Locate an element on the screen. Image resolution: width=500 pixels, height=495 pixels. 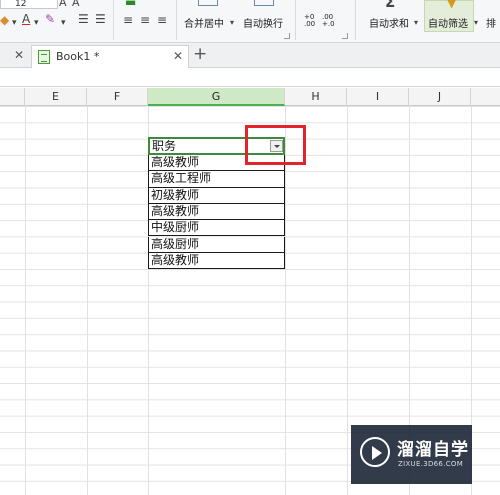
merge-center-icon is located at coordinates (208, 3).